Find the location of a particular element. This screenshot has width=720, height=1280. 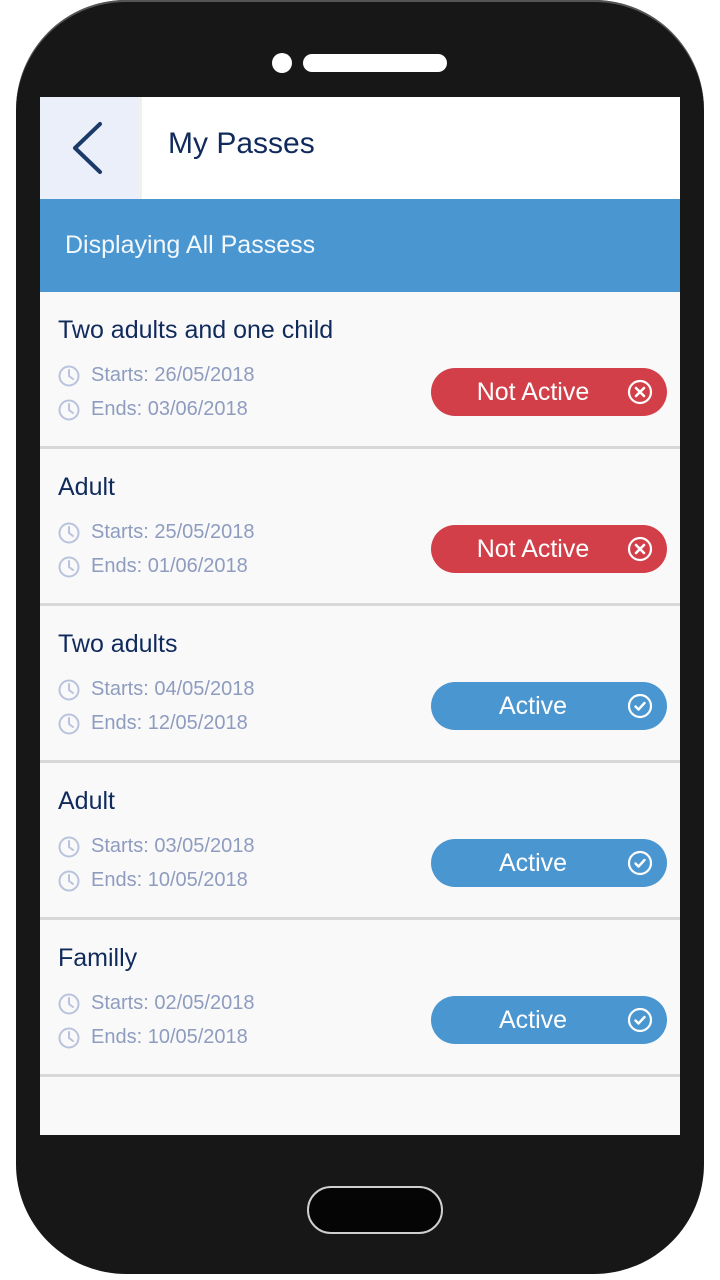

pass-end-date: Ends: 12/05/2018 is located at coordinates (153, 723).